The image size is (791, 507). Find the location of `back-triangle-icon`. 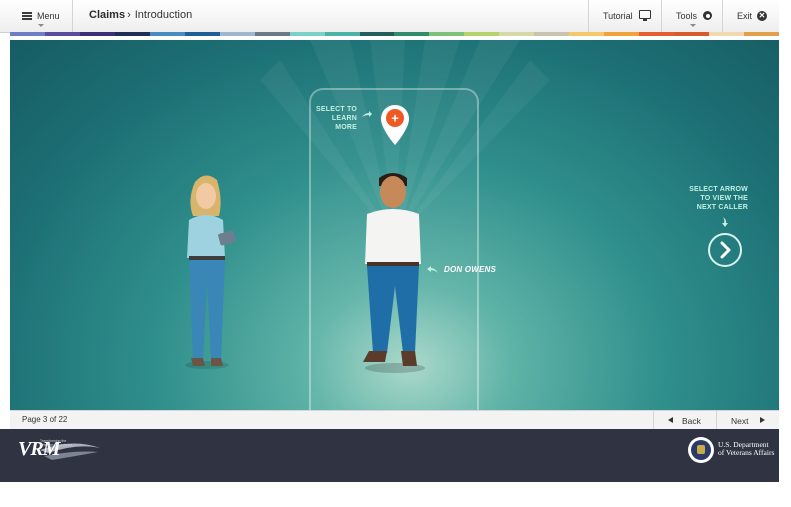

back-triangle-icon is located at coordinates (670, 420).